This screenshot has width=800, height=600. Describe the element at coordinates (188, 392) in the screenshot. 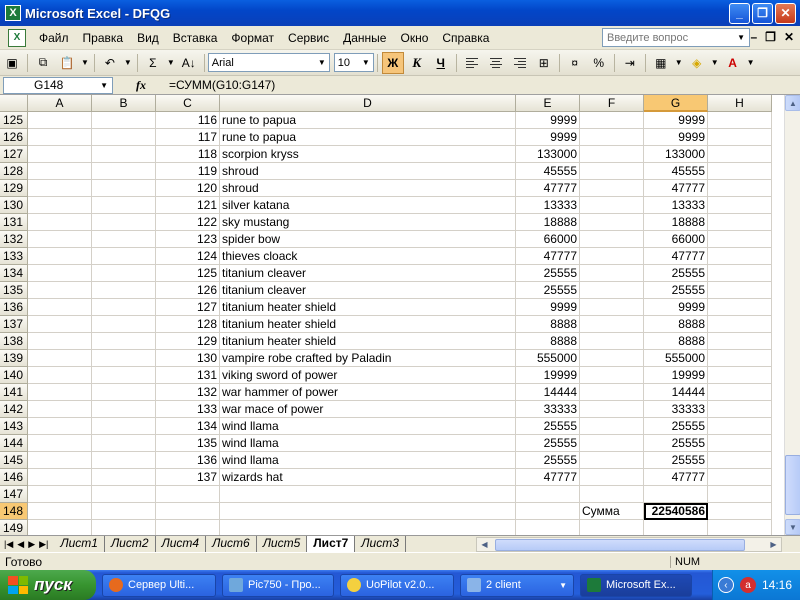

I see `cell-c: 132` at that location.